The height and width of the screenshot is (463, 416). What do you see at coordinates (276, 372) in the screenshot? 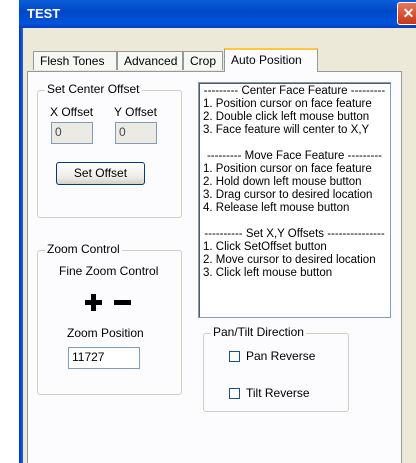
I see `pan-tilt-group` at bounding box center [276, 372].